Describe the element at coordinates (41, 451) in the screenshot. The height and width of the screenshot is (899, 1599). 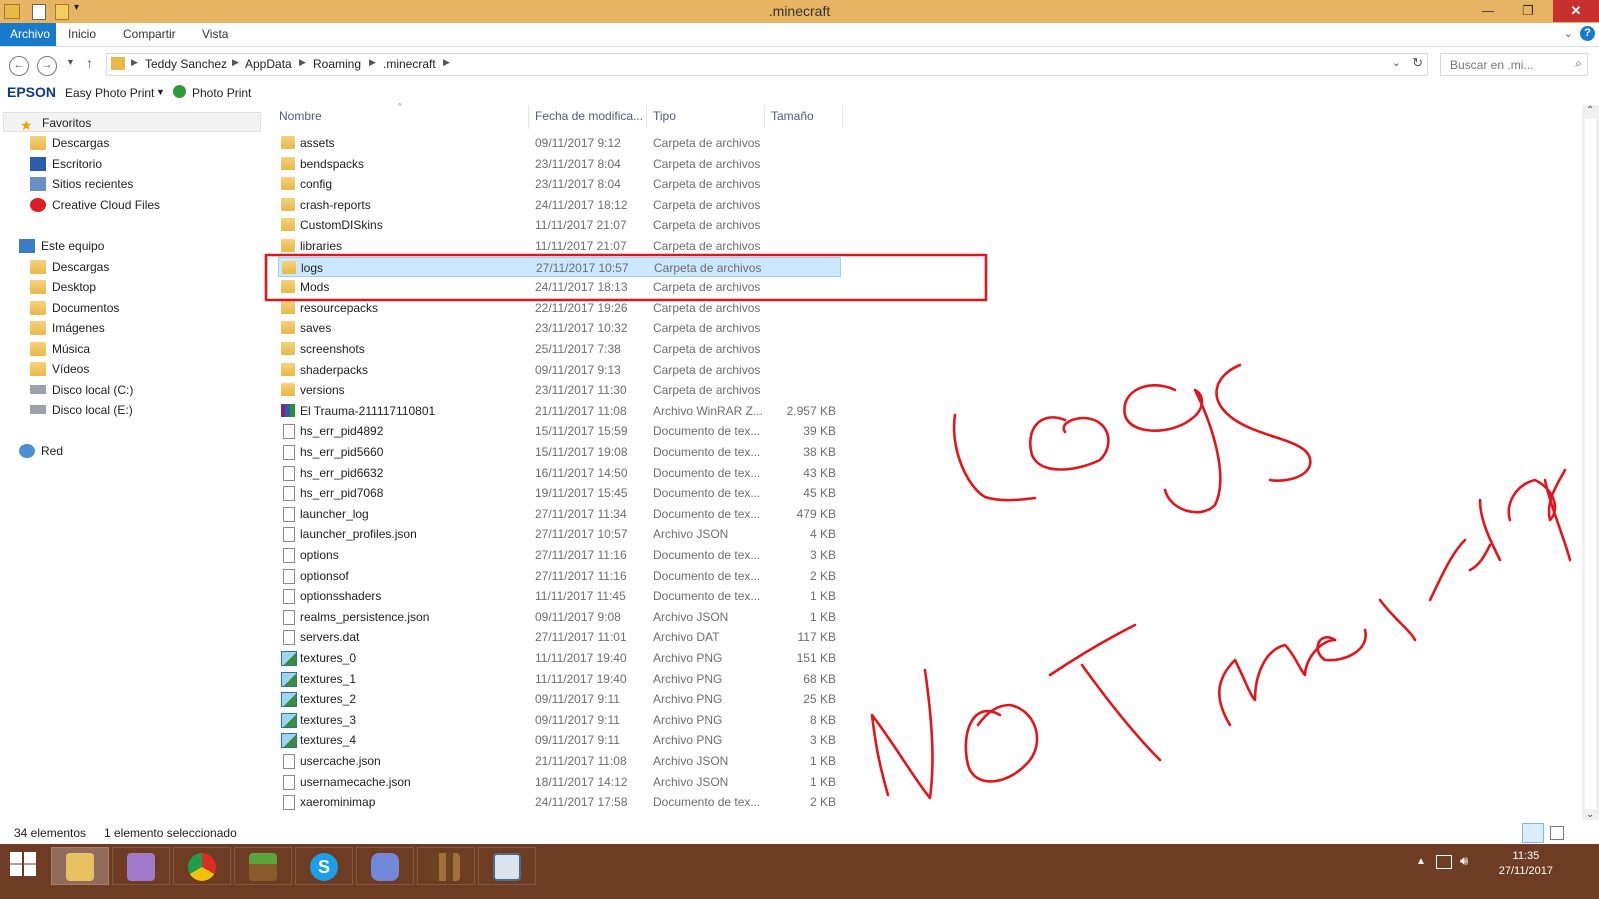
I see `nav-red: Red` at that location.